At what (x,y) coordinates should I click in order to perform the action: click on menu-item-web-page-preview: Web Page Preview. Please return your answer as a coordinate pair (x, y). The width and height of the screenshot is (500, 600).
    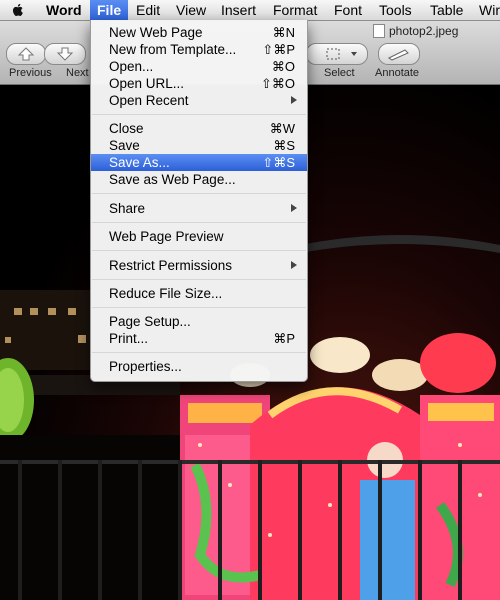
    Looking at the image, I should click on (199, 236).